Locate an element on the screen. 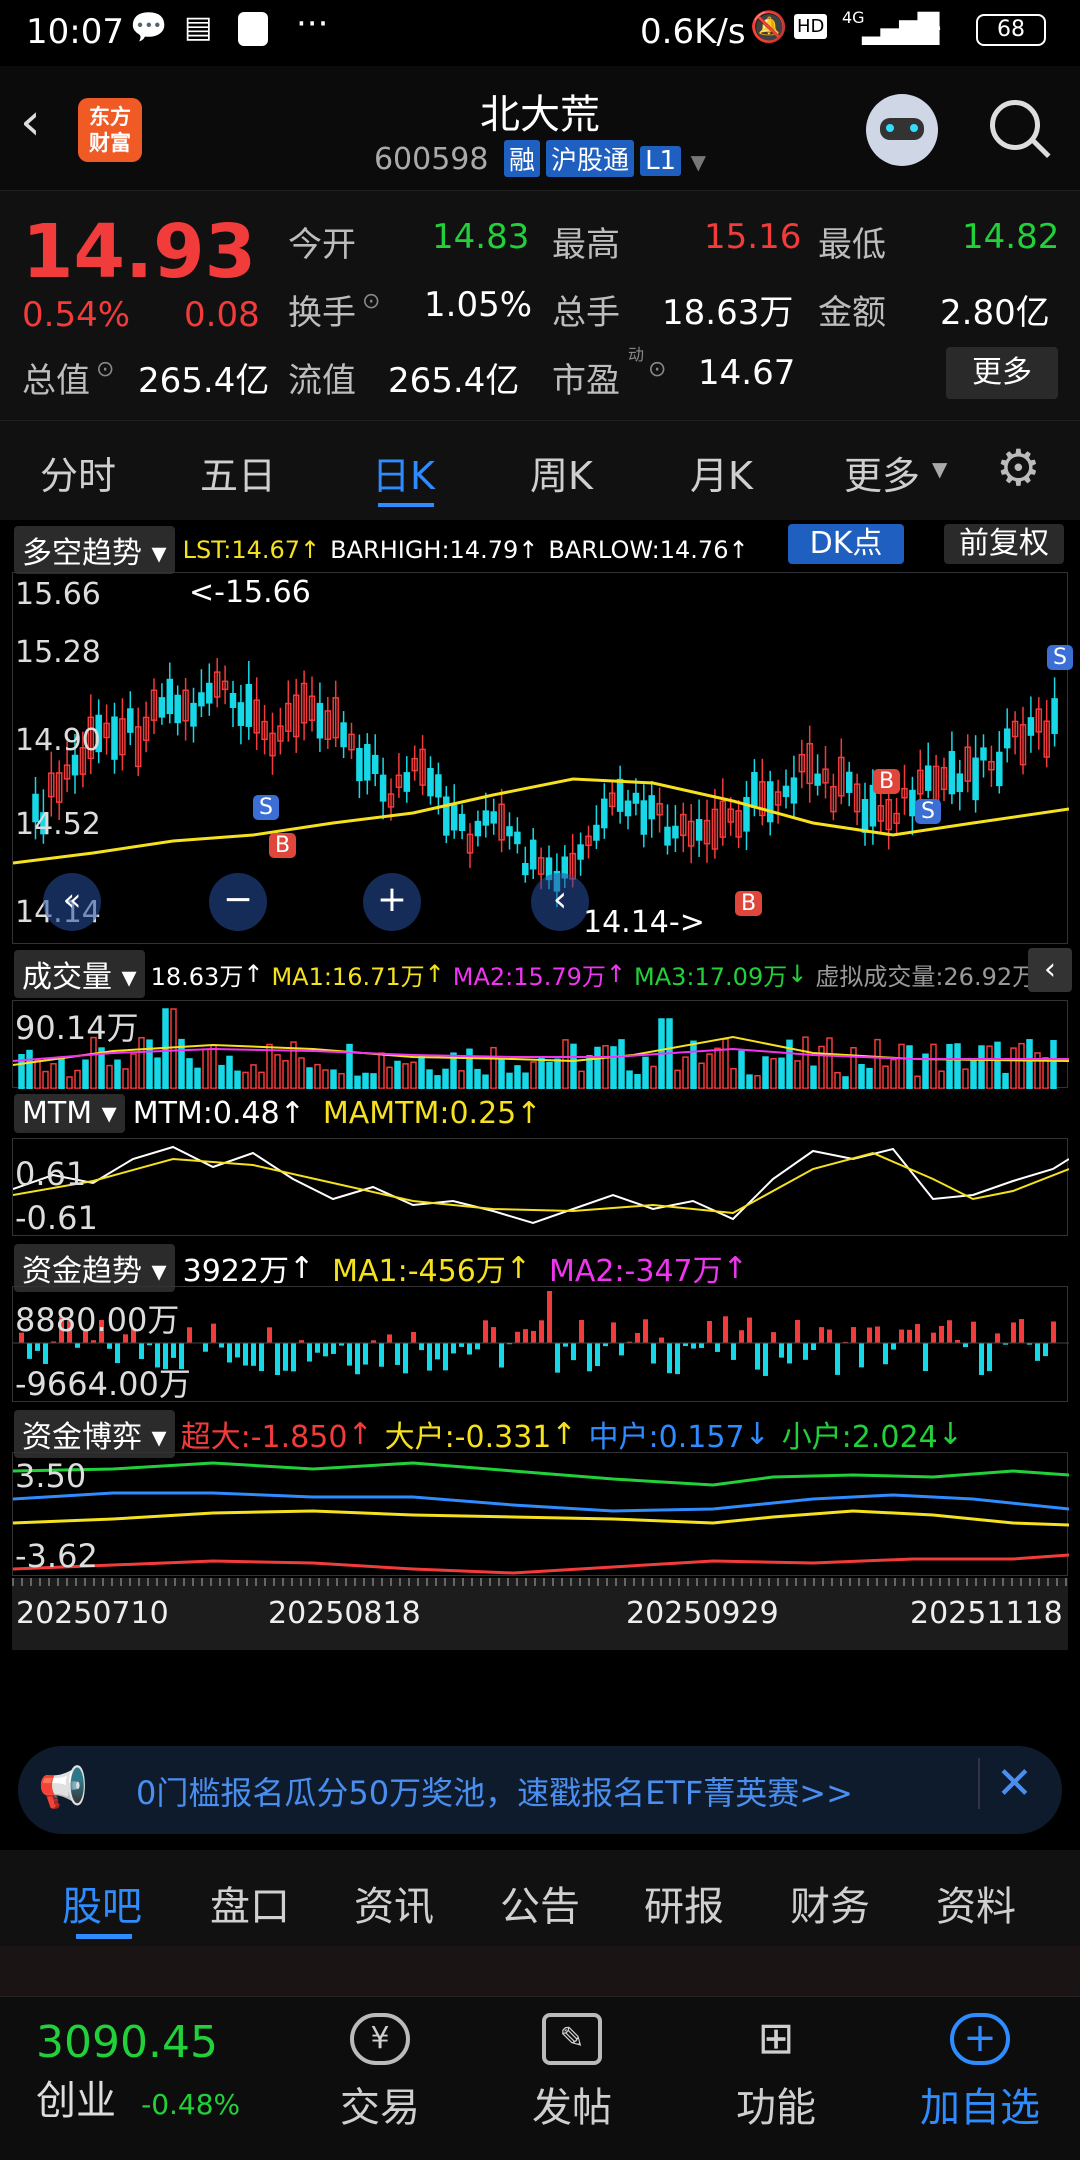  close-icon: ✕ is located at coordinates (1005, 1783).